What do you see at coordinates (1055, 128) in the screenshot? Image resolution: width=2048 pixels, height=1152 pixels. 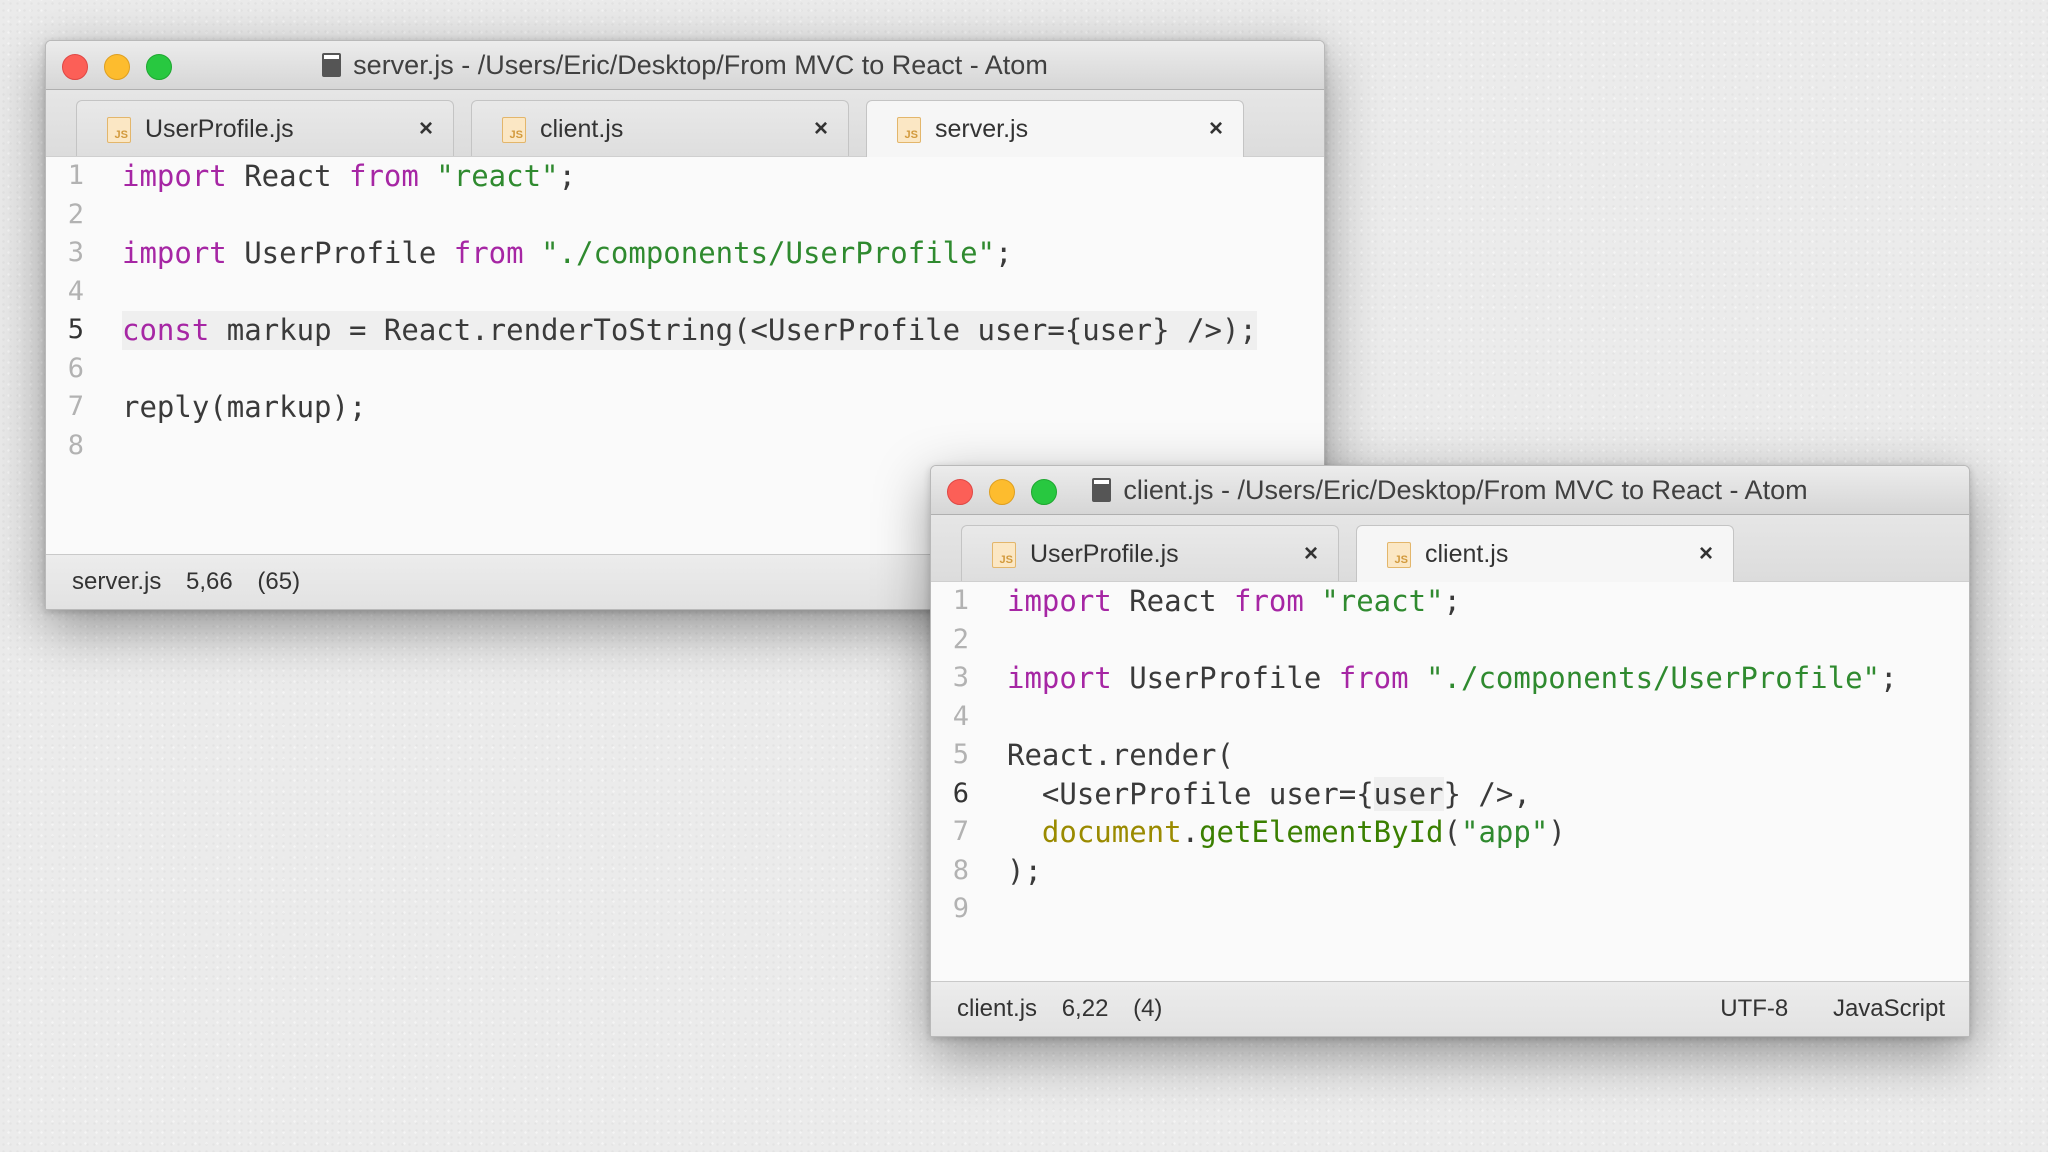 I see `tab-server-js: JS server.js ×` at bounding box center [1055, 128].